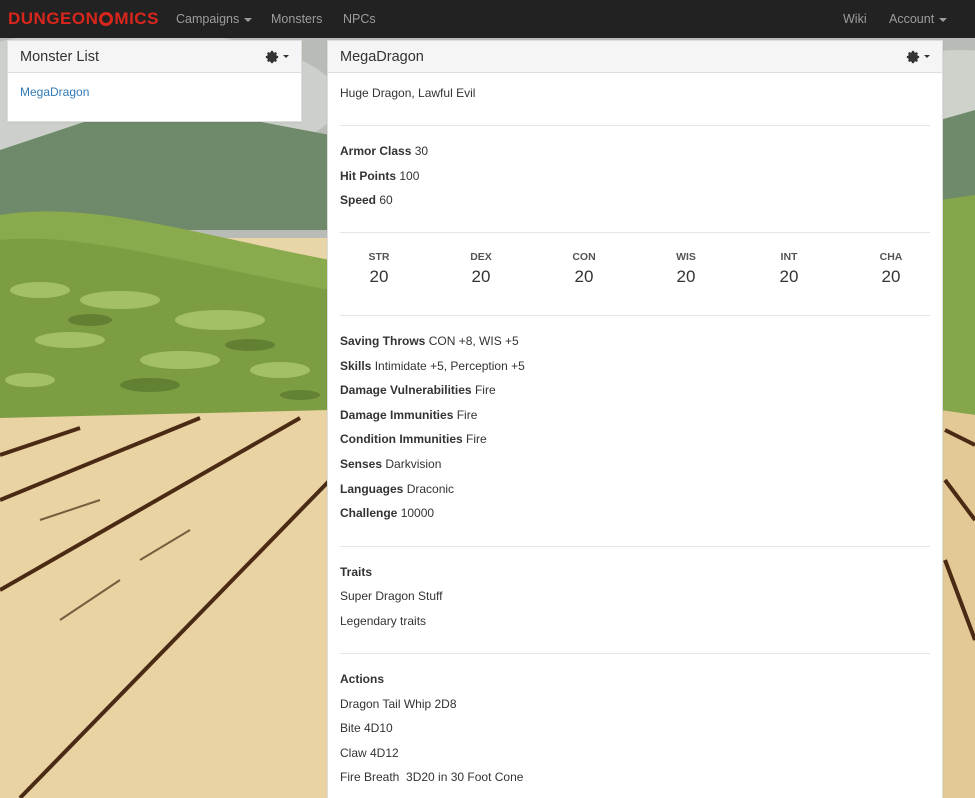 Image resolution: width=975 pixels, height=798 pixels. I want to click on ability-label: CHA, so click(891, 257).